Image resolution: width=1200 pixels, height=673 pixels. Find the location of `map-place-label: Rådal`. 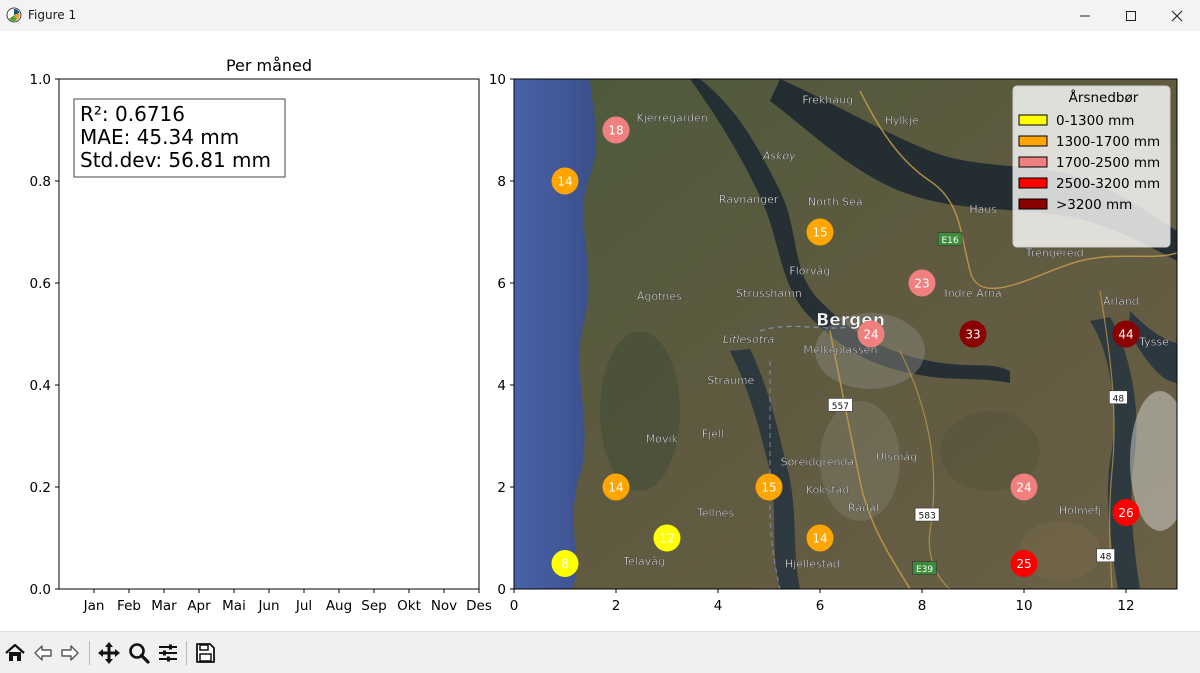

map-place-label: Rådal is located at coordinates (863, 507).